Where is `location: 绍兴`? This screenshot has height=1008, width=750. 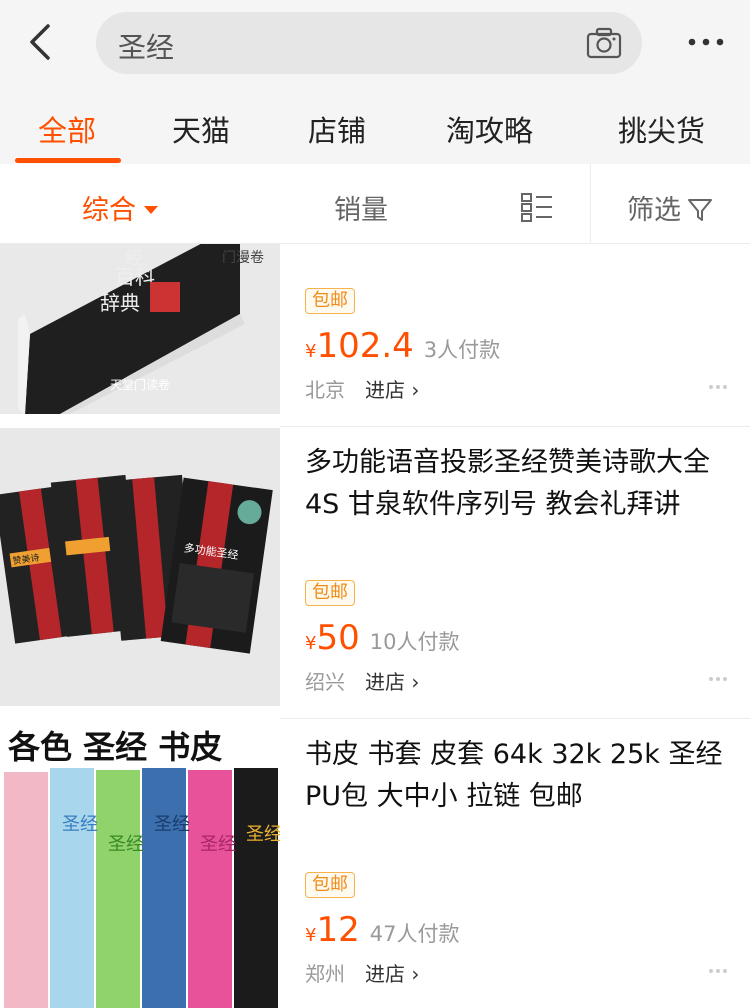
location: 绍兴 is located at coordinates (325, 682).